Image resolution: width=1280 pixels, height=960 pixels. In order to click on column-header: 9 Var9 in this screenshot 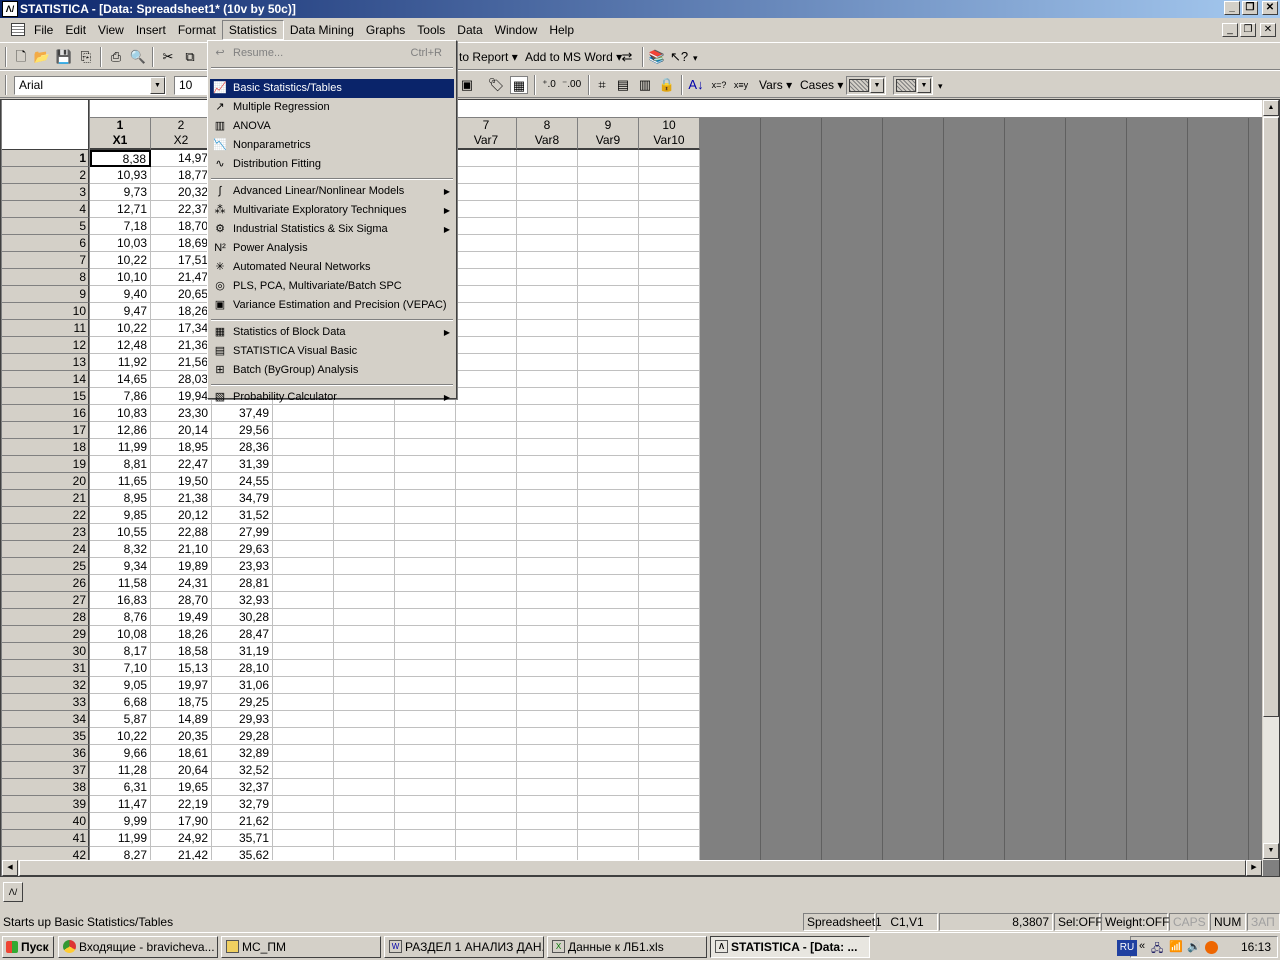, I will do `click(608, 134)`.